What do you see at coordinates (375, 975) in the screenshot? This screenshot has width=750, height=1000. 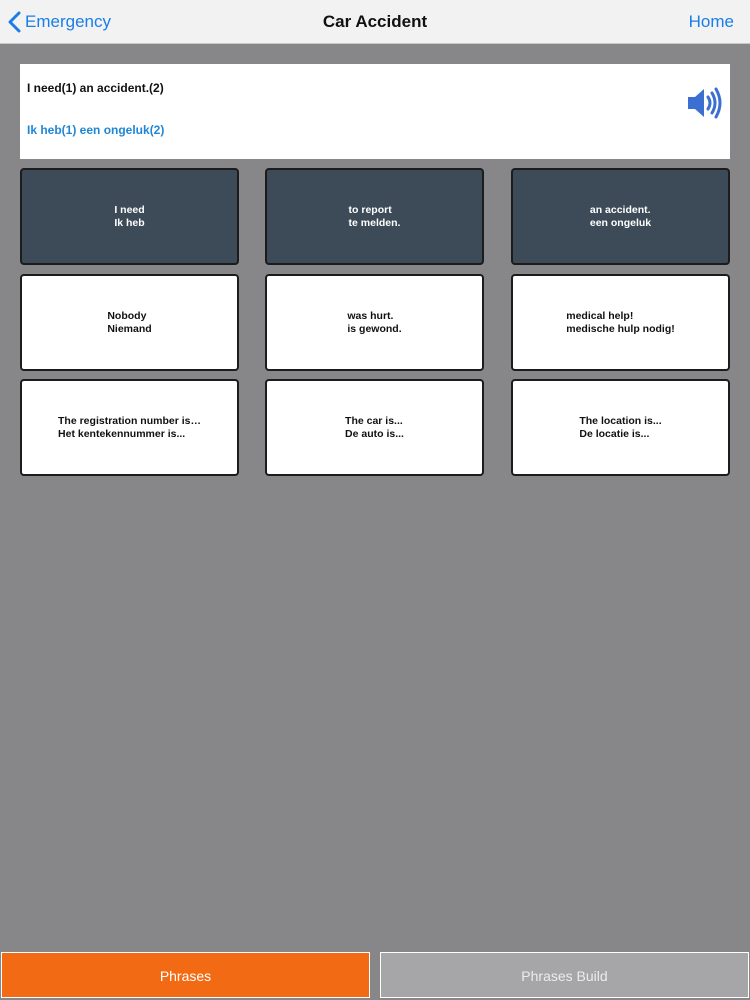 I see `bottom-tab-bar: Phrases Phrases Build` at bounding box center [375, 975].